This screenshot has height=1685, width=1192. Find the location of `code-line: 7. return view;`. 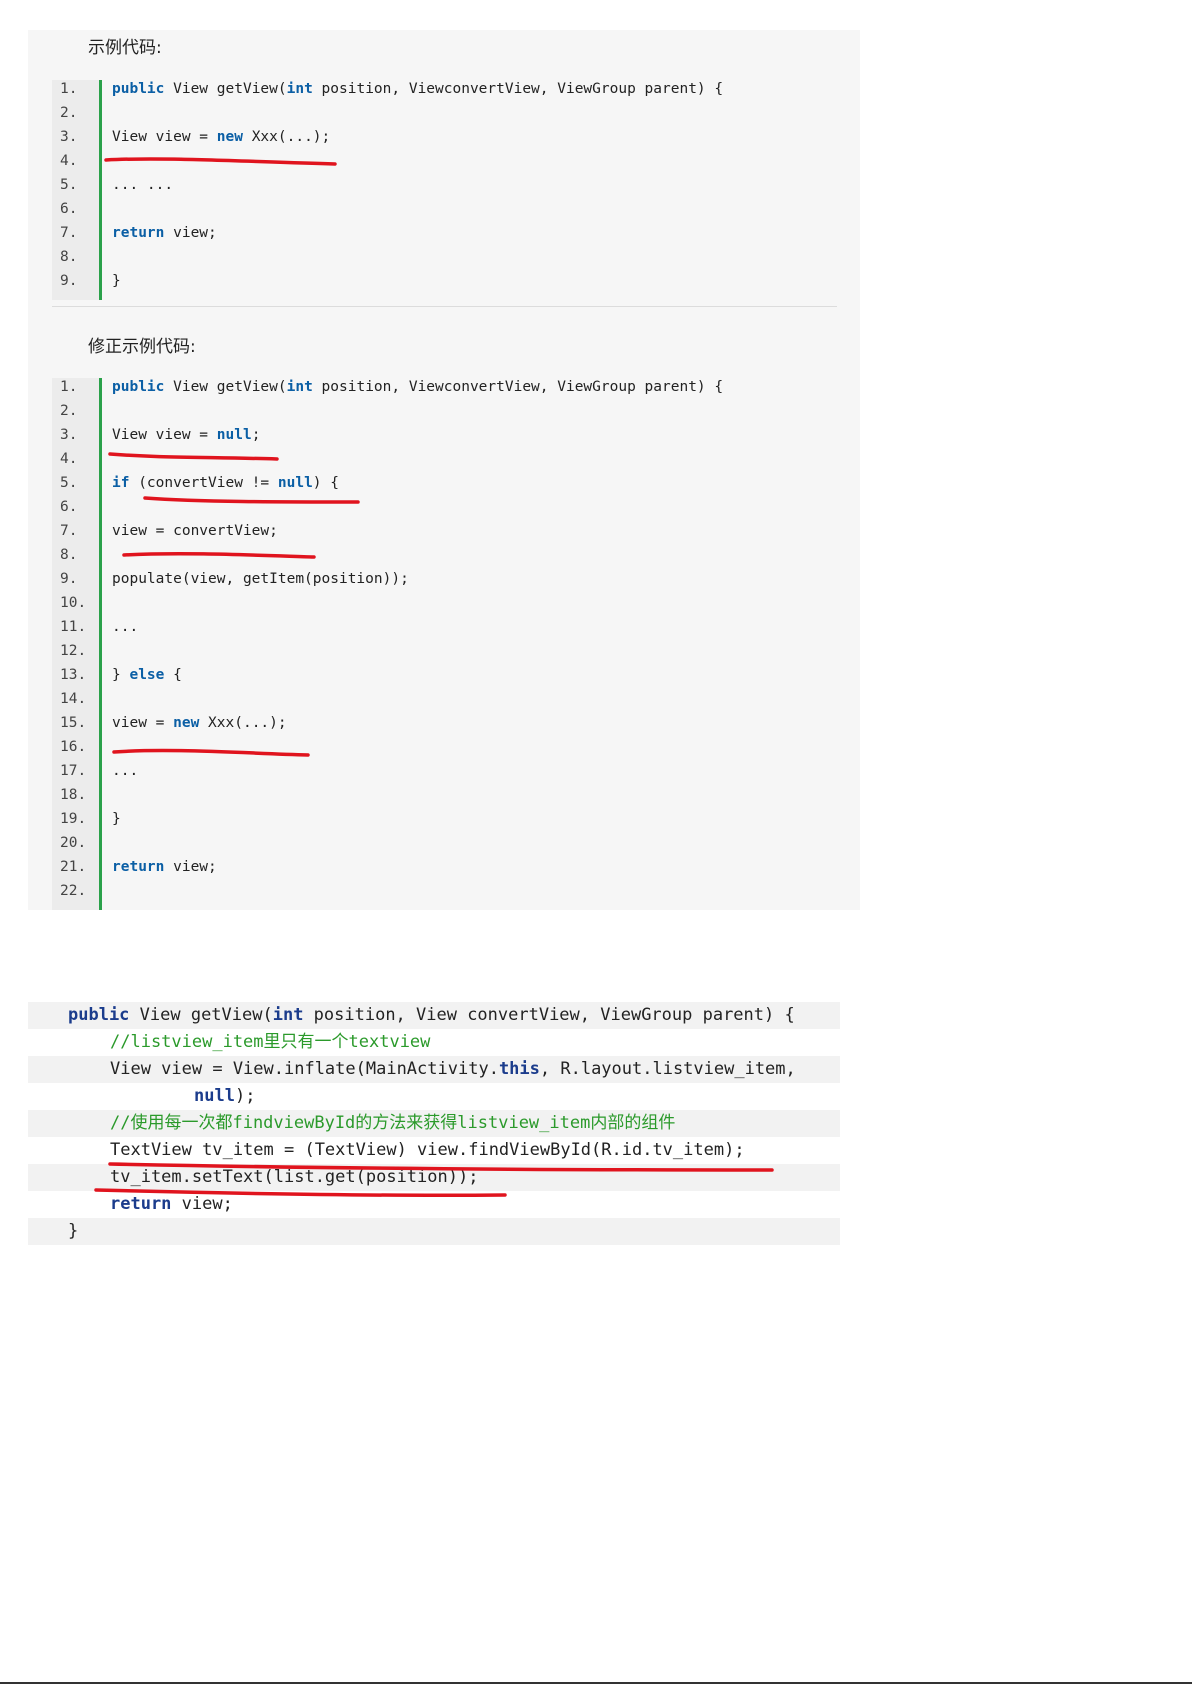

code-line: 7. return view; is located at coordinates (444, 233).